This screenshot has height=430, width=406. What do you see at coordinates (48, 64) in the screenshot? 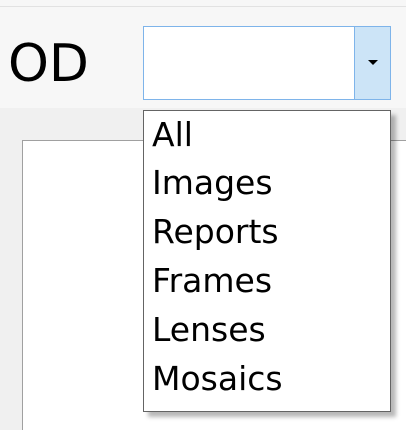
I see `eye-label: OD` at bounding box center [48, 64].